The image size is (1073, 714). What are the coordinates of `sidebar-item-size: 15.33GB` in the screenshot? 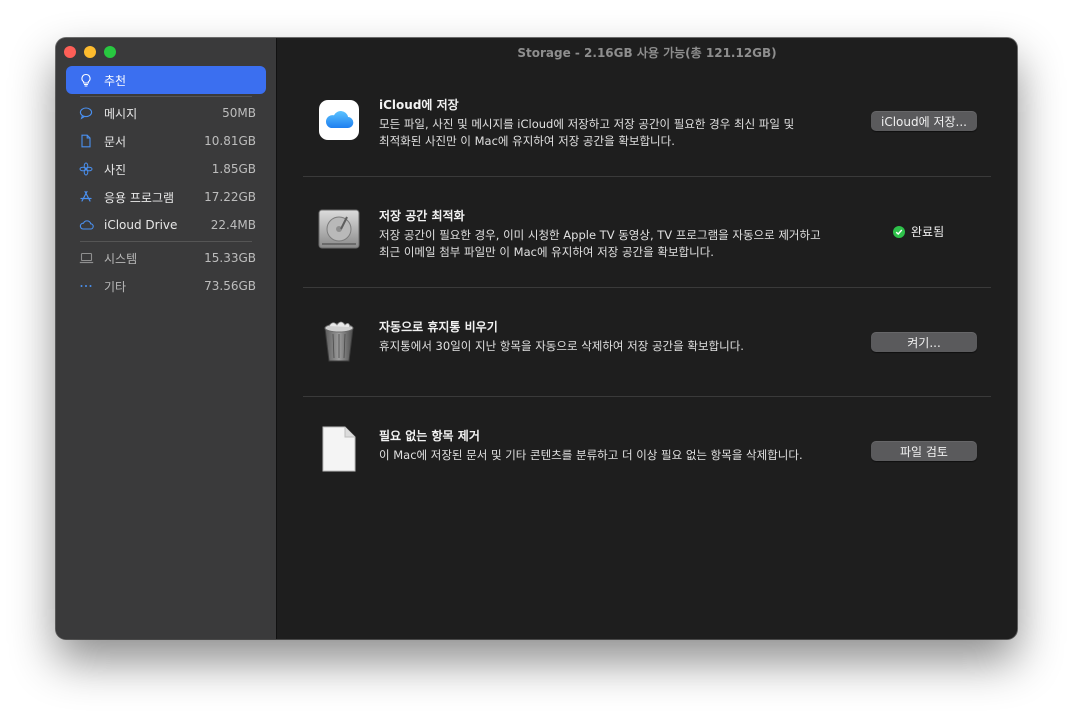 It's located at (230, 258).